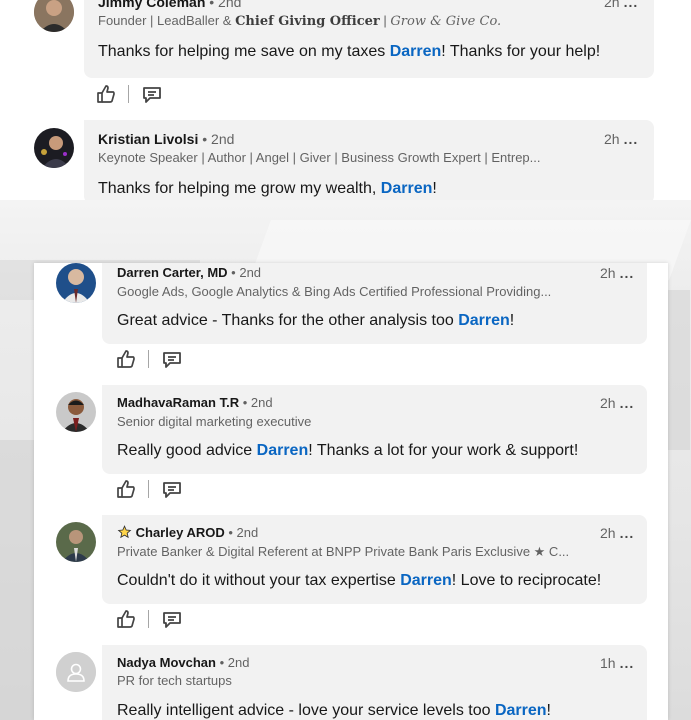 Image resolution: width=691 pixels, height=720 pixels. Describe the element at coordinates (167, 20) in the screenshot. I see `headline-text: Founder | LeadBaller &` at that location.